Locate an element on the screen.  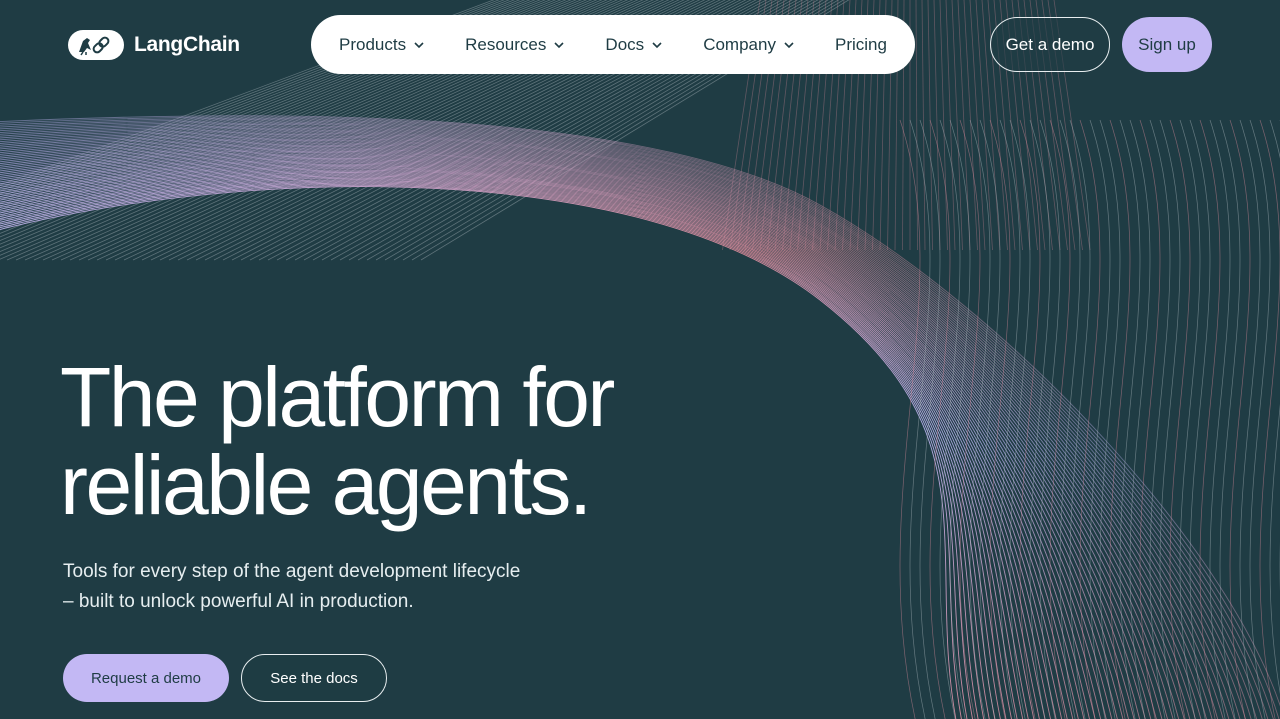
nav-item-label: Docs is located at coordinates (625, 44).